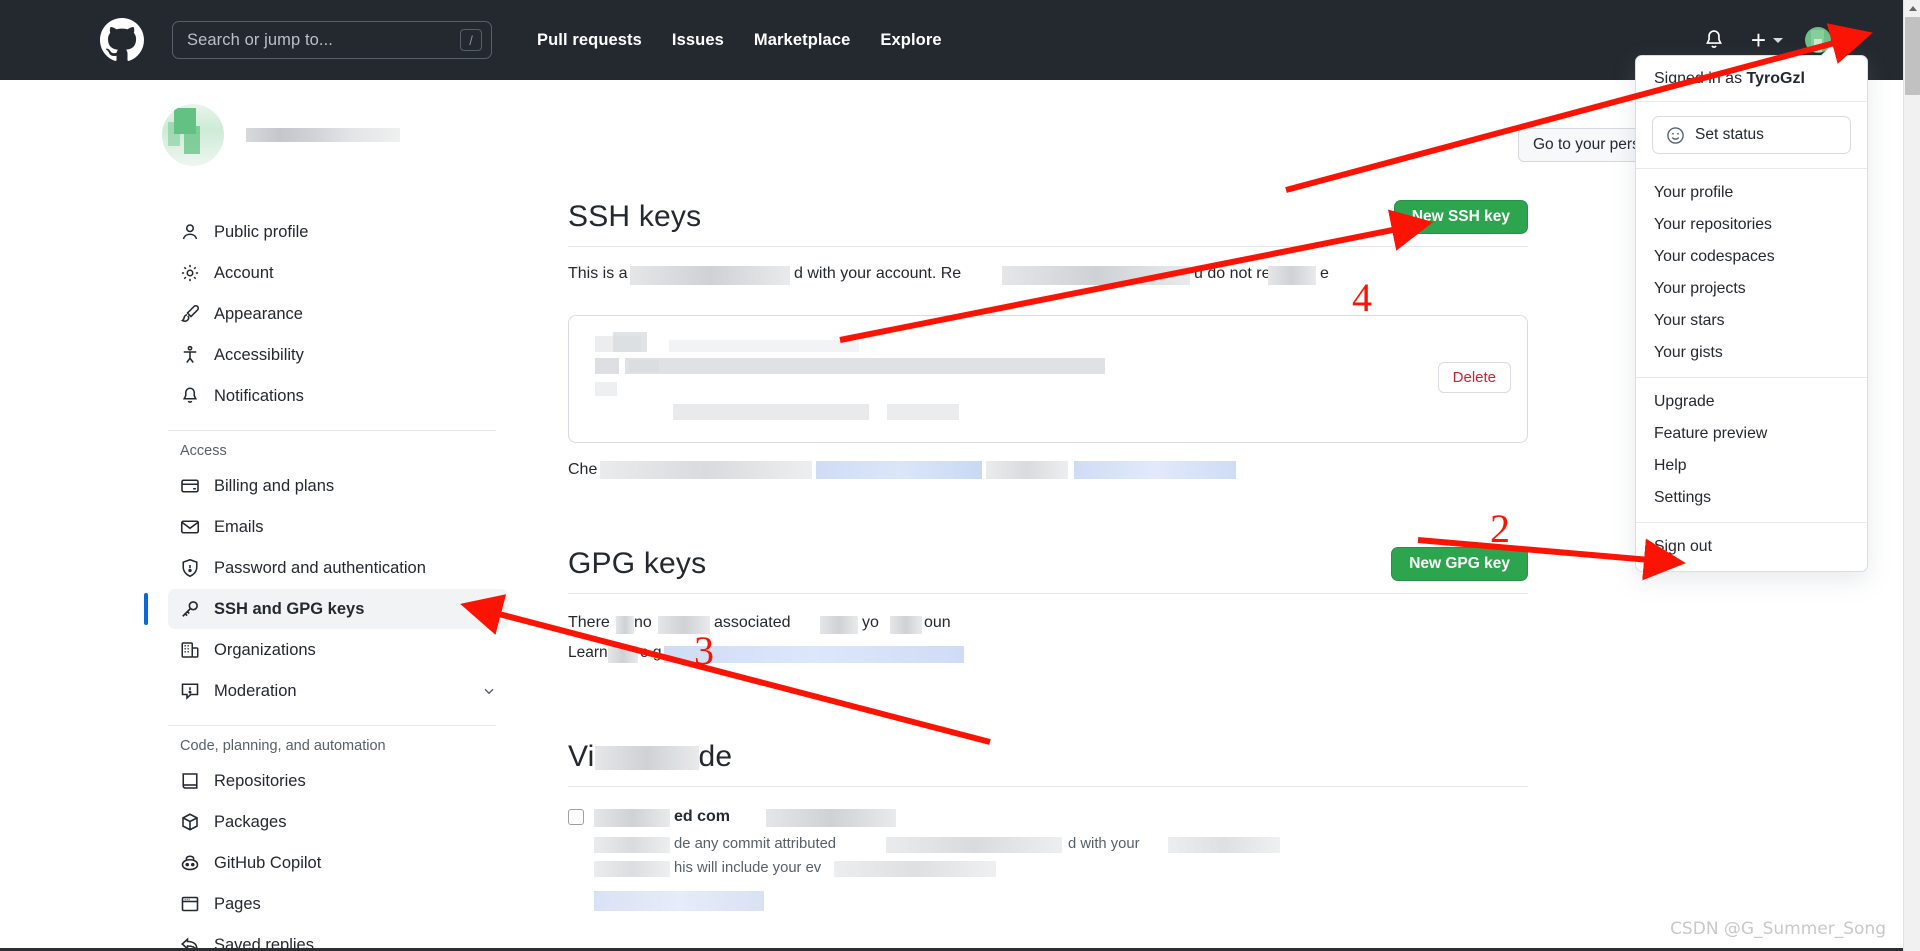 The width and height of the screenshot is (1920, 951). Describe the element at coordinates (1236, 273) in the screenshot. I see `ssh-desc-part3: u do not rec` at that location.